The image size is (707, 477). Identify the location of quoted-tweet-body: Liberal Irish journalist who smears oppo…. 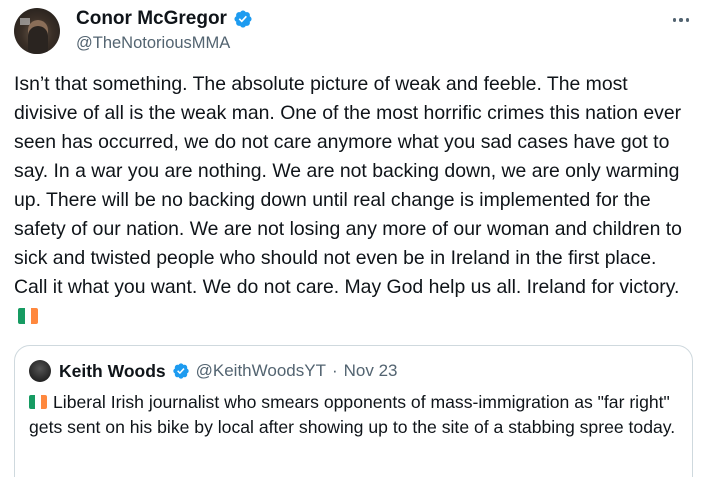
(353, 415).